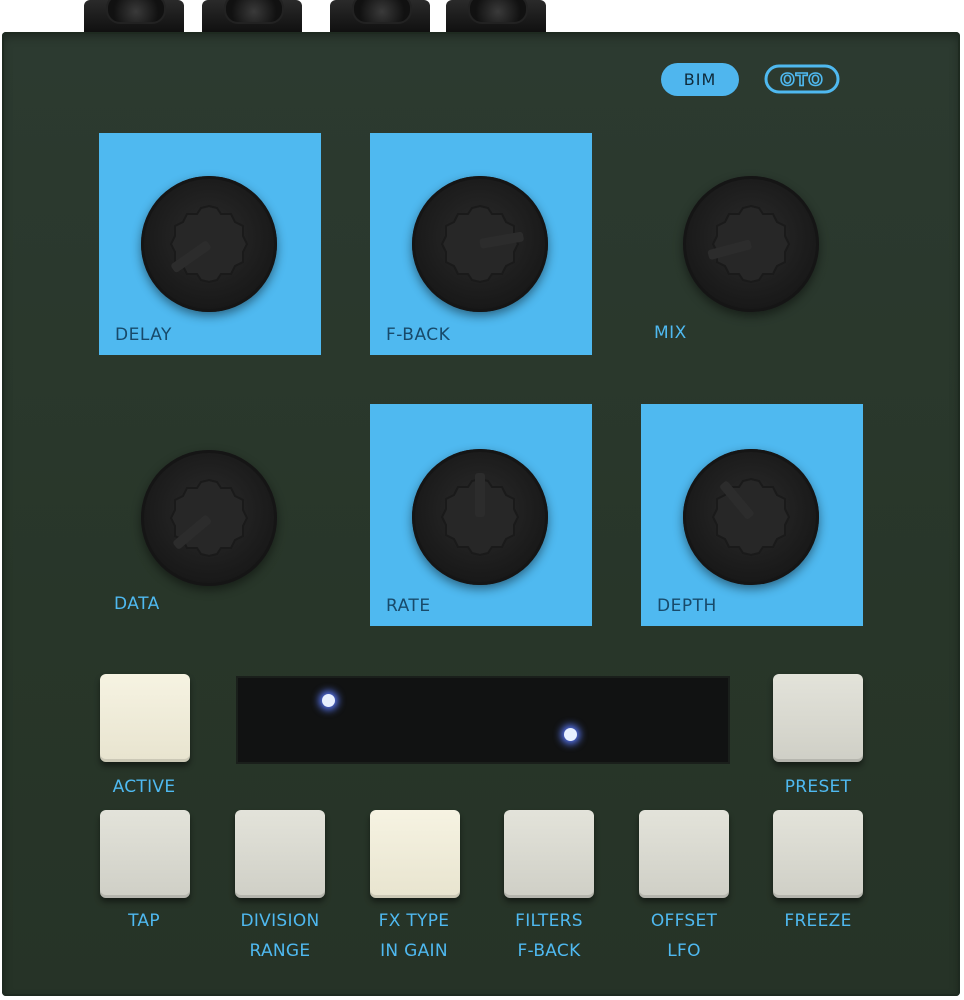 The height and width of the screenshot is (1000, 964). What do you see at coordinates (818, 718) in the screenshot?
I see `preset-button` at bounding box center [818, 718].